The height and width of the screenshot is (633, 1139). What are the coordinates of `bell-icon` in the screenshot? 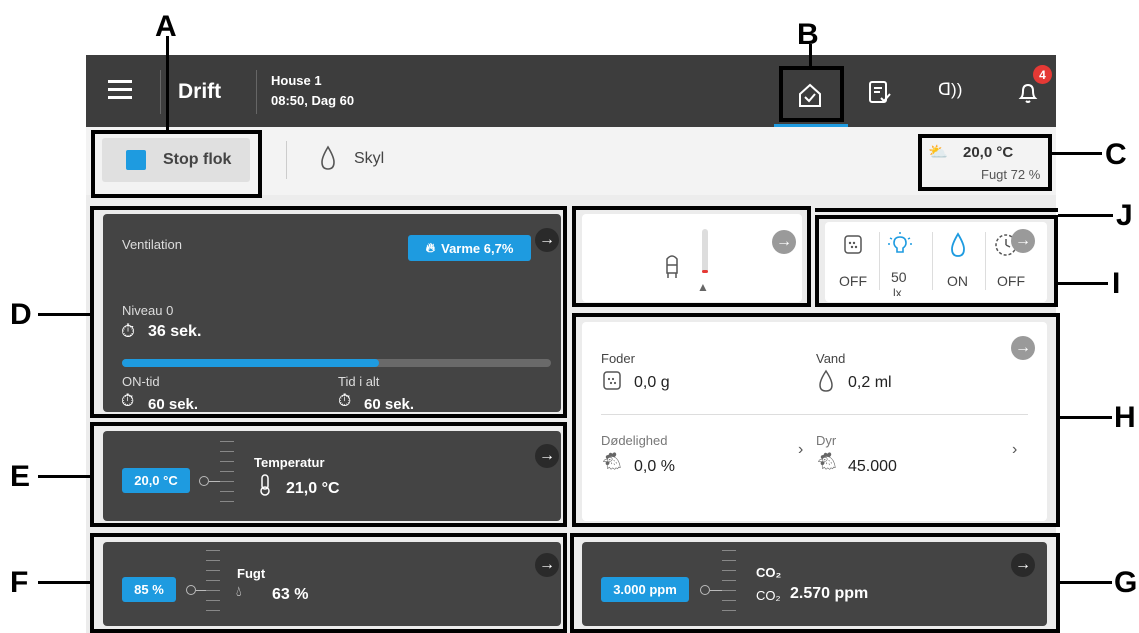 It's located at (1028, 93).